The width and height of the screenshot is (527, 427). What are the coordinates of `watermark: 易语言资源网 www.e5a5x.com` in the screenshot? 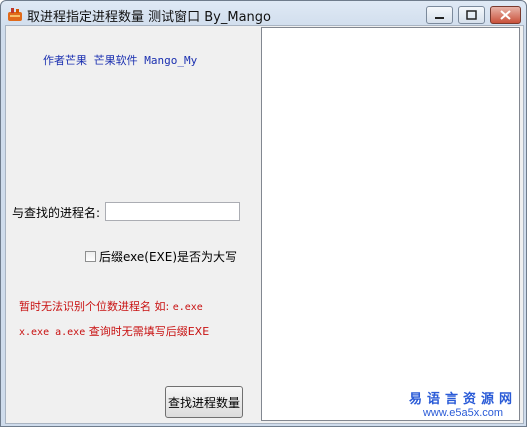 It's located at (463, 403).